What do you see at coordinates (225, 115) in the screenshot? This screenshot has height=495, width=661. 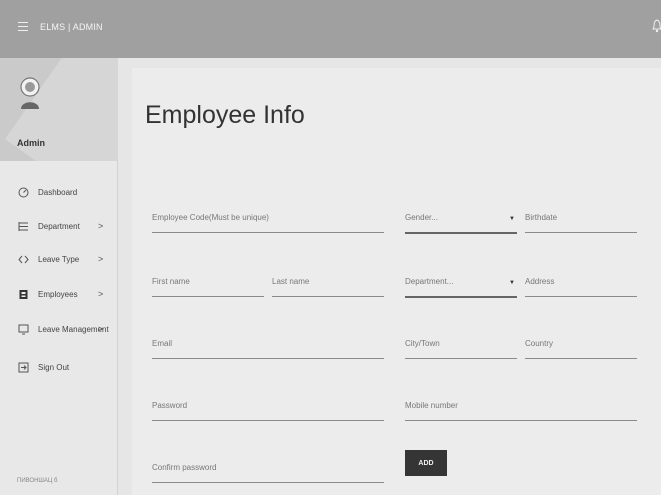 I see `page-title: Employee Info` at bounding box center [225, 115].